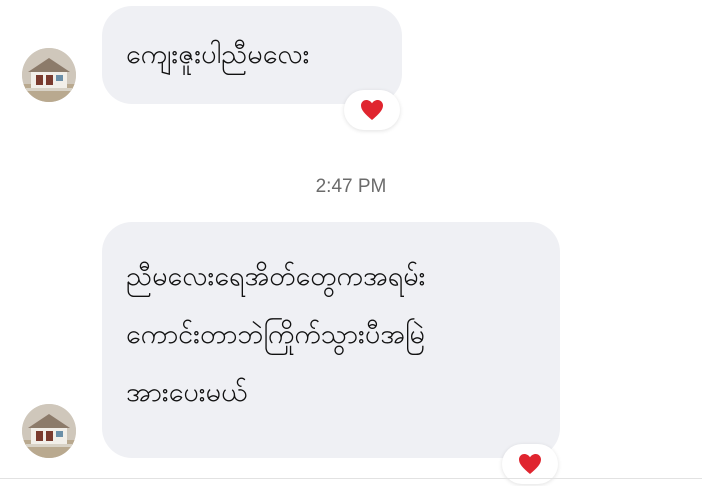  What do you see at coordinates (187, 392) in the screenshot?
I see `message-text-line: အားပေးမယ်` at bounding box center [187, 392].